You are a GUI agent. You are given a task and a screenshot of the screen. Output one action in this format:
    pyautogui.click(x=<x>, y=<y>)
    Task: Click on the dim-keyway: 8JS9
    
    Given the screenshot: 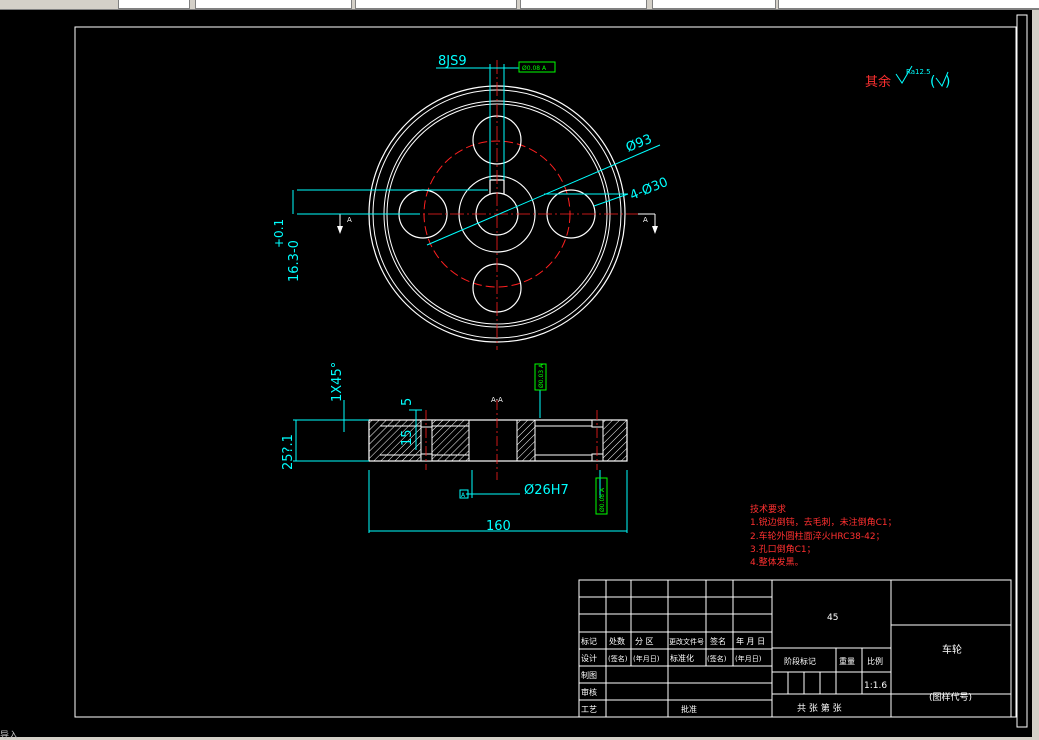 What is the action you would take?
    pyautogui.click(x=452, y=61)
    